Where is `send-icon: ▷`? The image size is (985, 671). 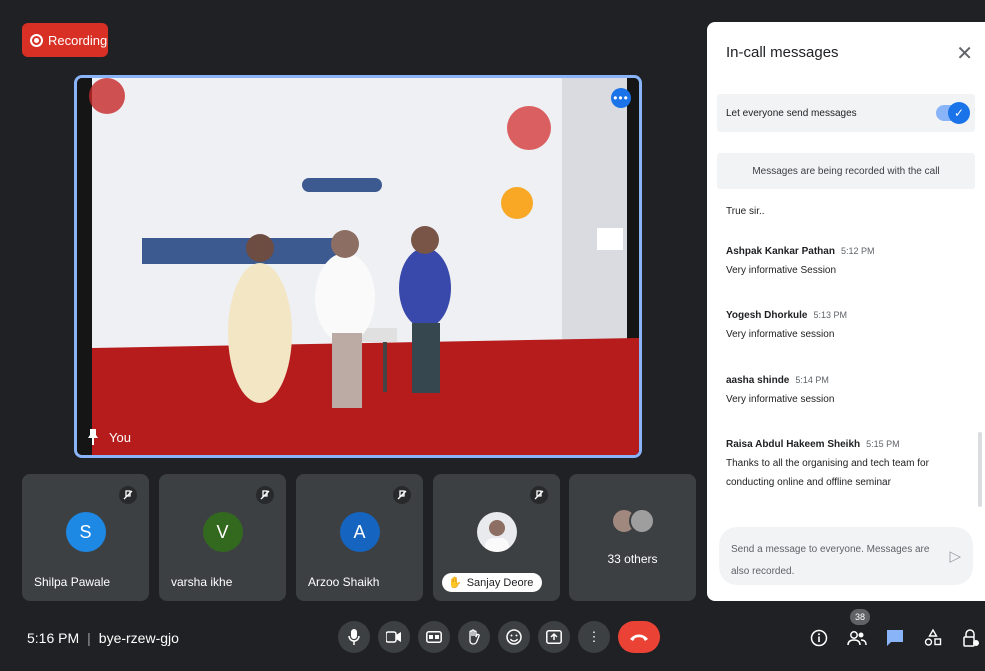 send-icon: ▷ is located at coordinates (955, 556).